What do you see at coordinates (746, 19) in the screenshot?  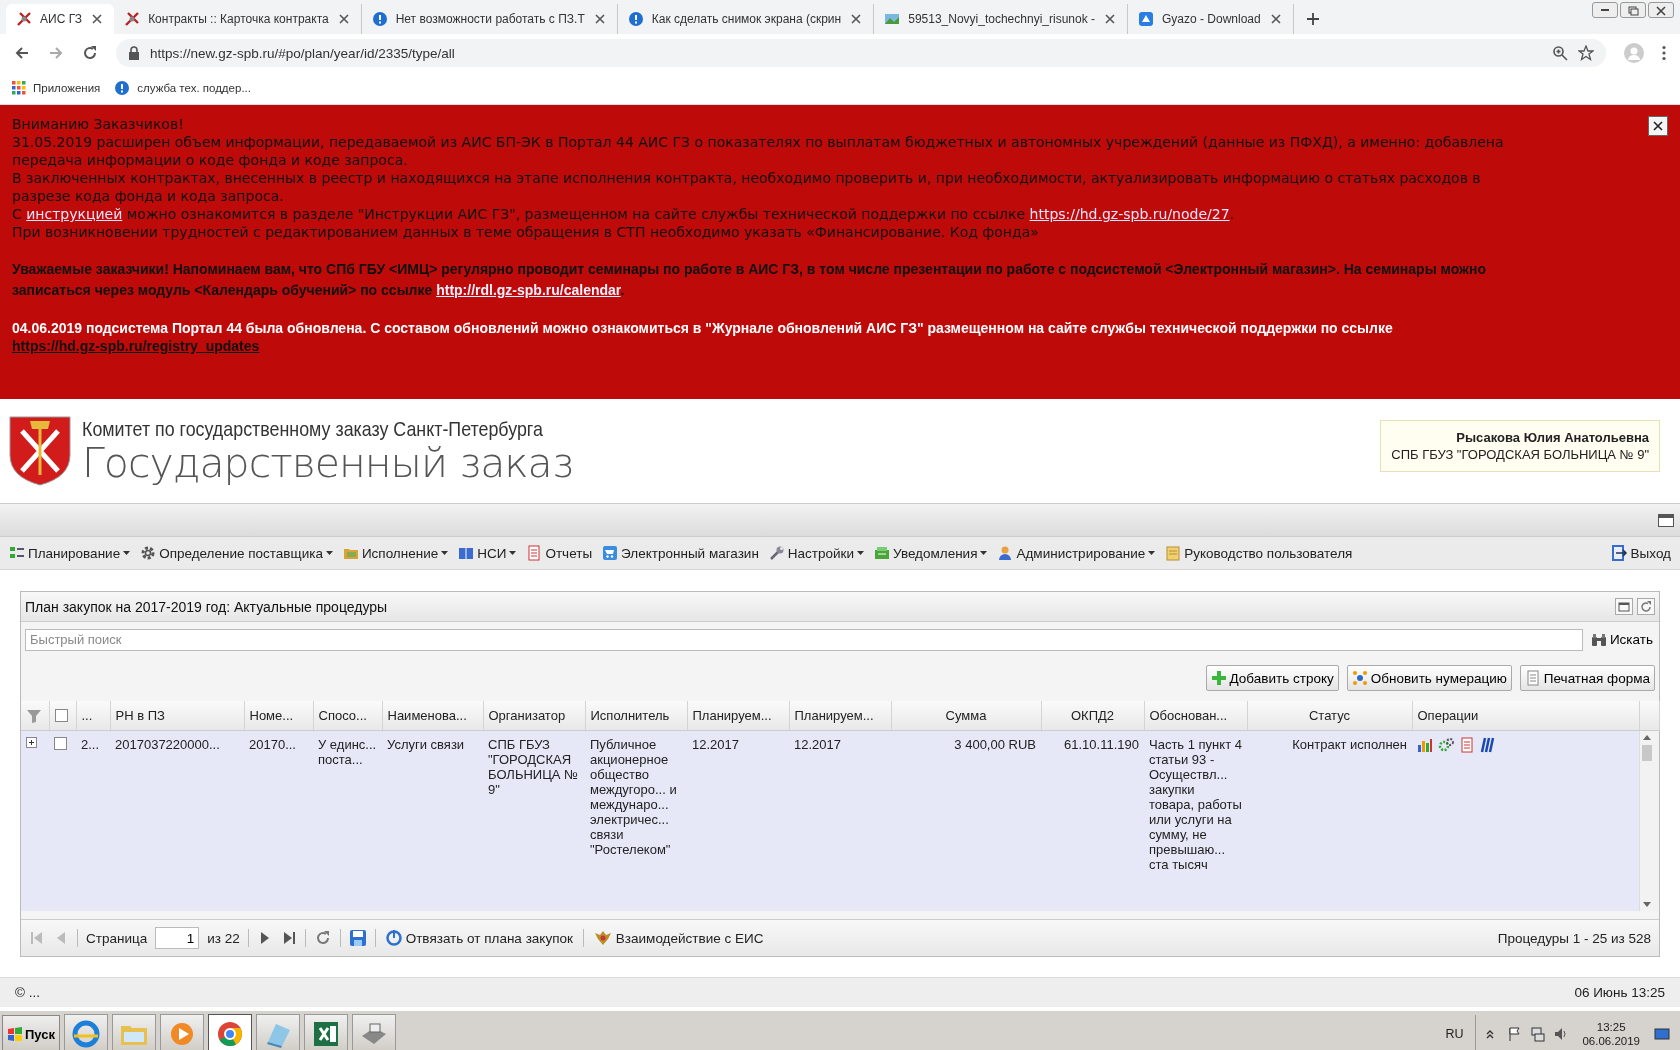 I see `browser-tab: Как сделать снимок экрана (скрин` at bounding box center [746, 19].